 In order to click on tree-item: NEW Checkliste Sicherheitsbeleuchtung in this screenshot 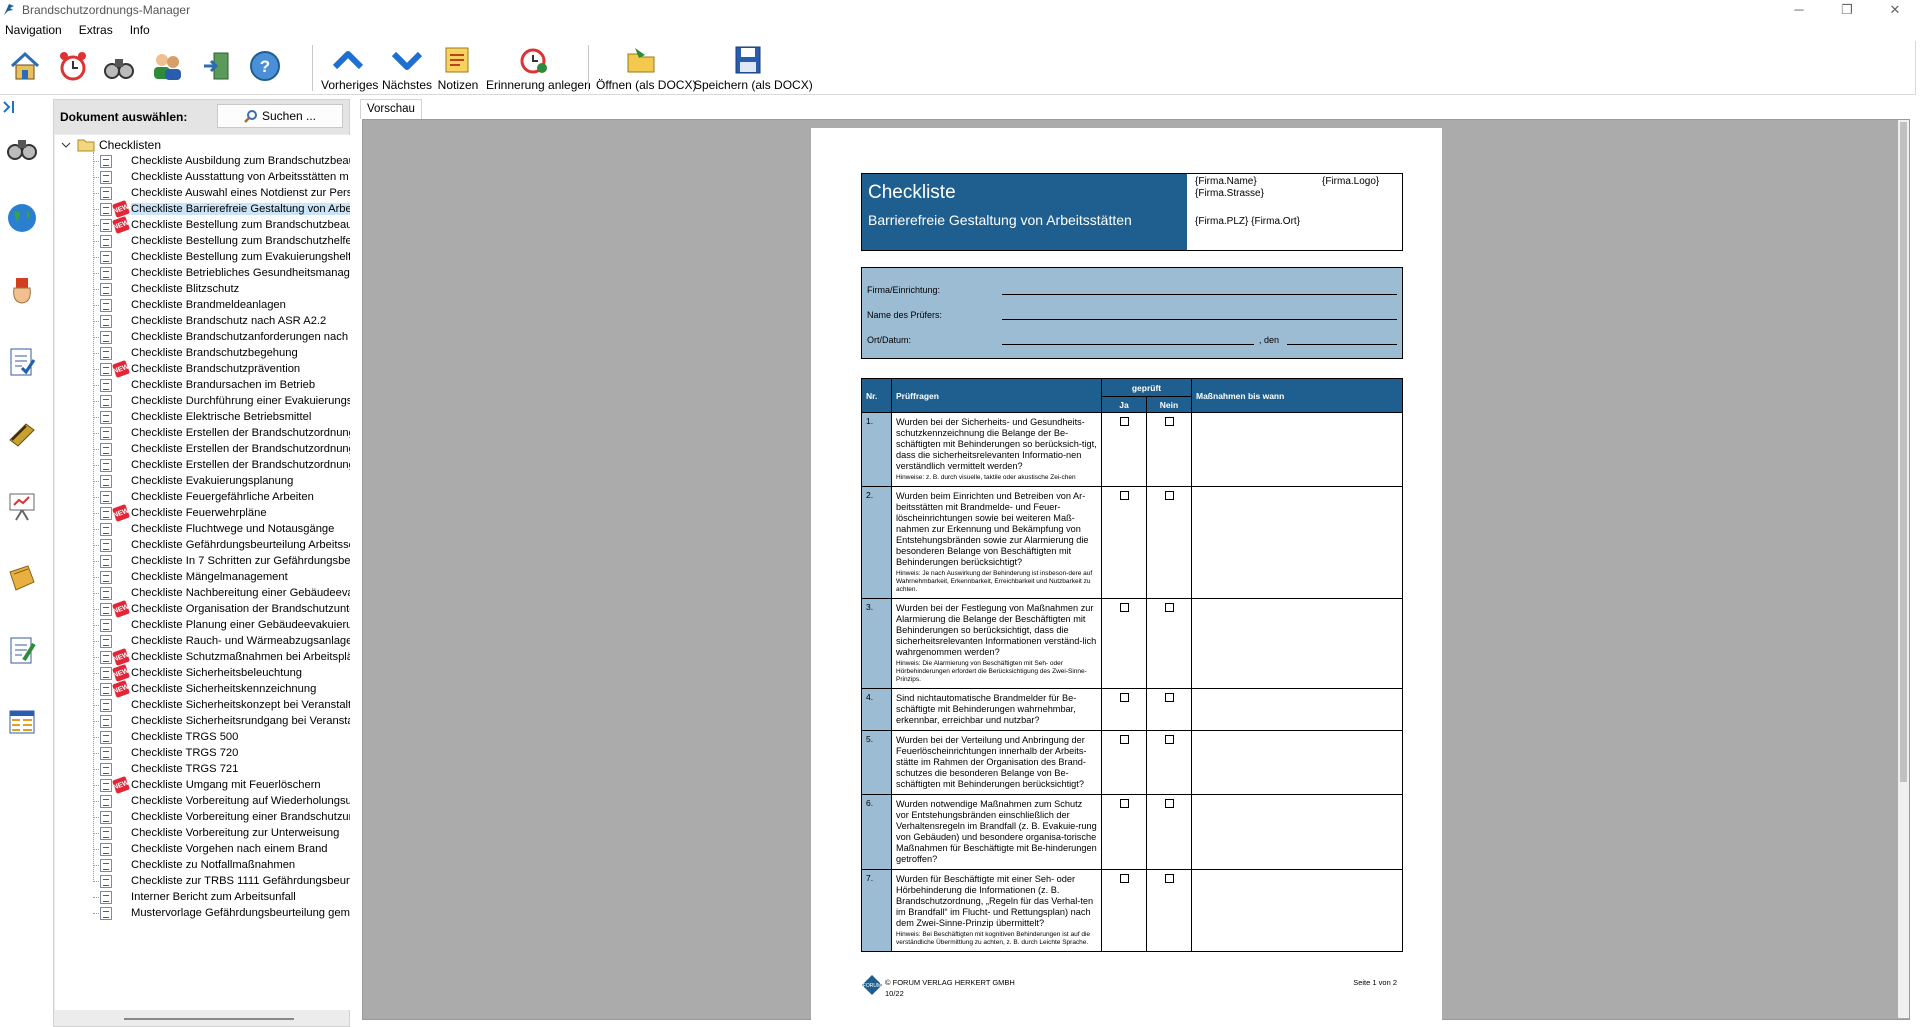, I will do `click(197, 673)`.